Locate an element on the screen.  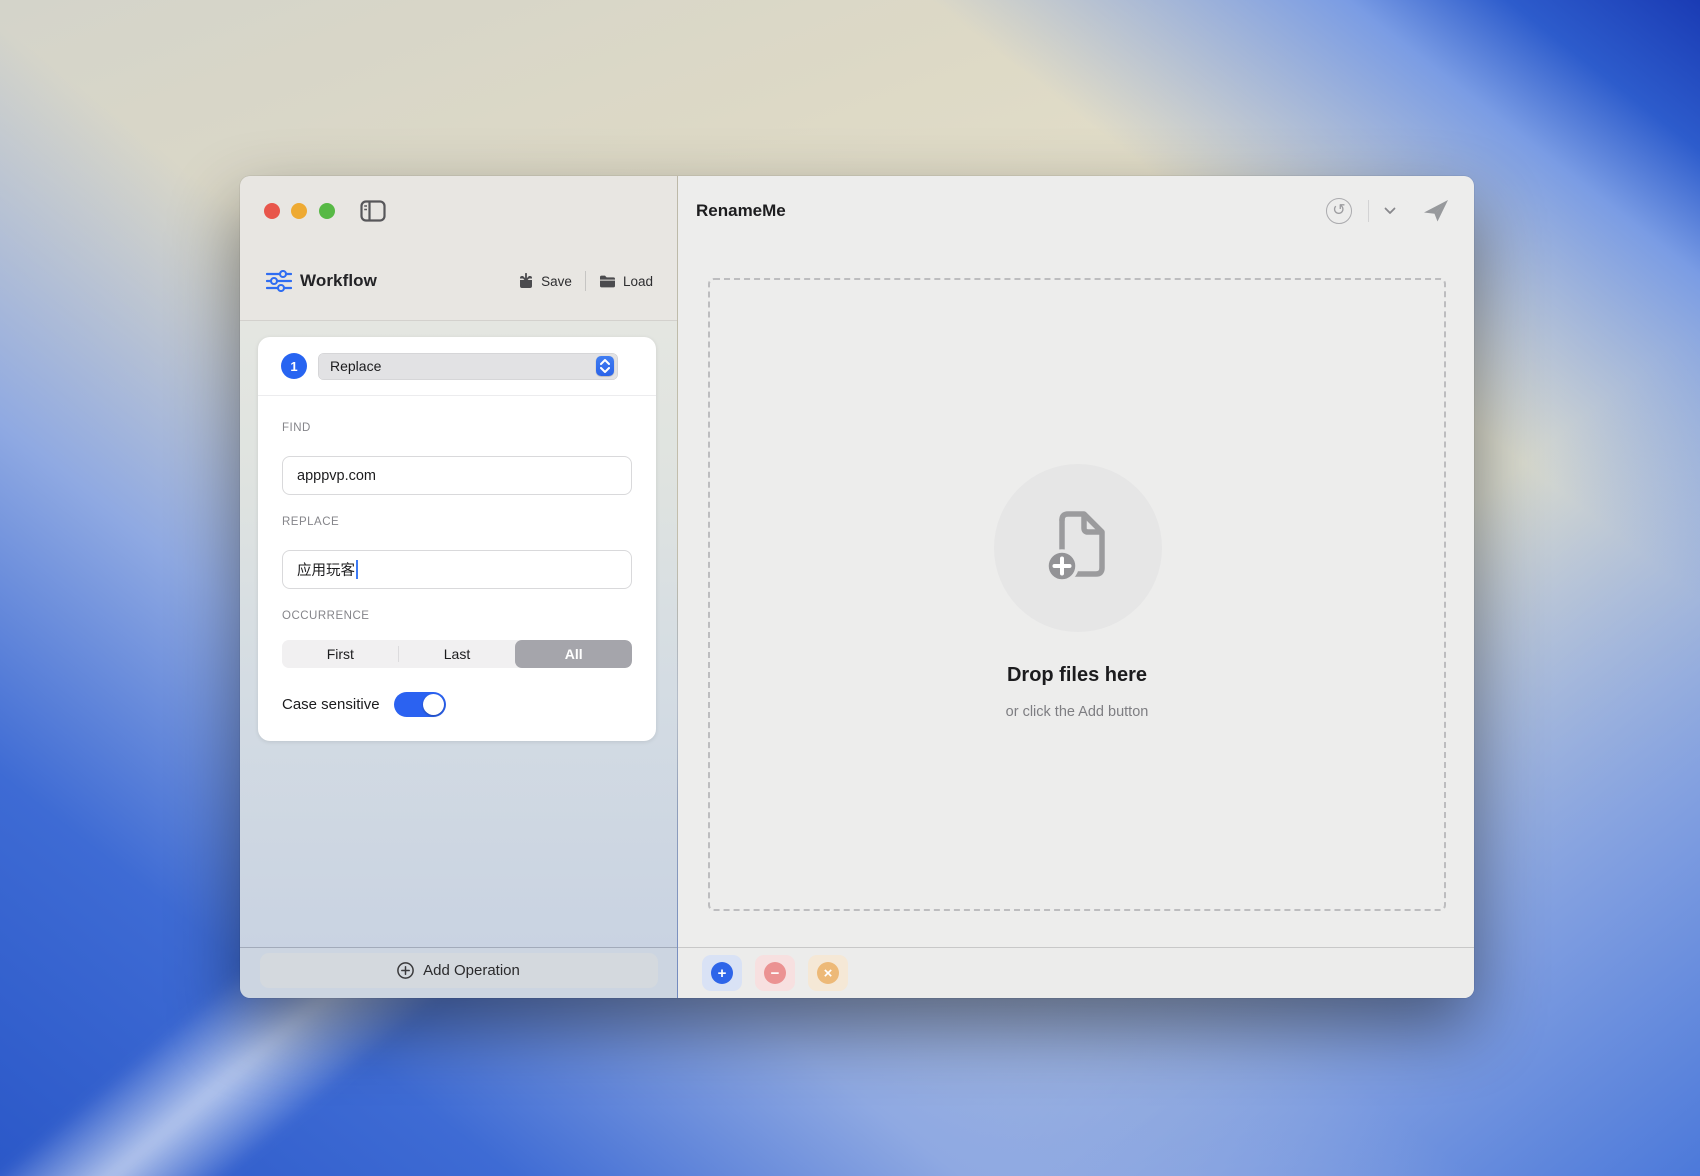
folder-icon is located at coordinates (607, 281).